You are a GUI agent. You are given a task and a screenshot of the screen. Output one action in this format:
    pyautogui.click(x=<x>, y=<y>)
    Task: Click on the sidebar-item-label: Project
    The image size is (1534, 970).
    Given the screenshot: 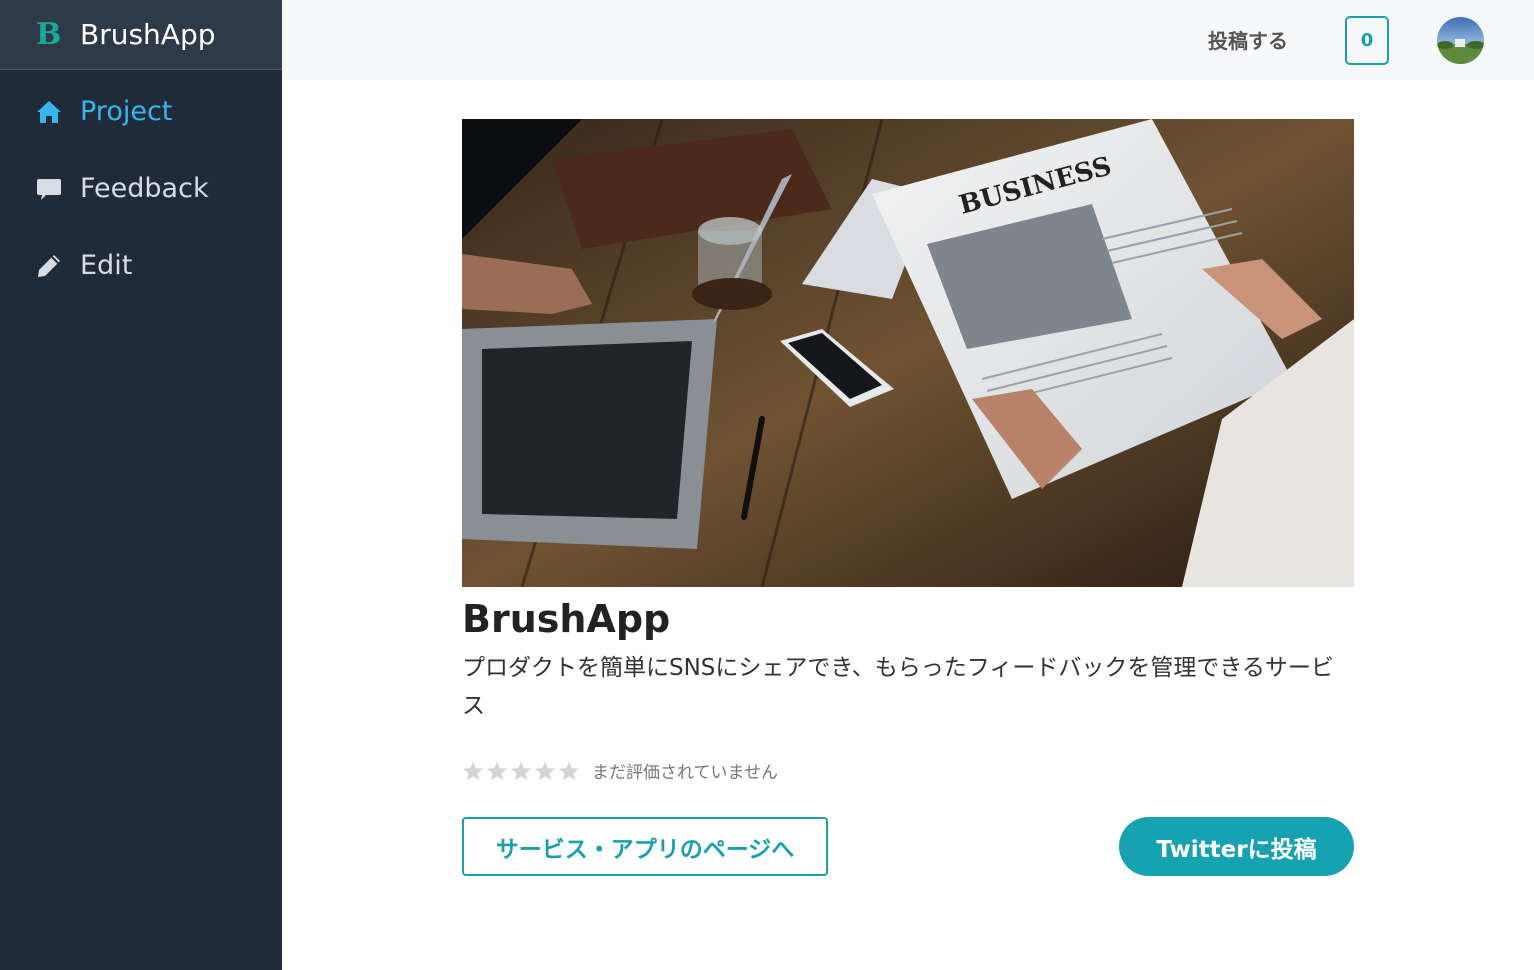 What is the action you would take?
    pyautogui.click(x=126, y=111)
    